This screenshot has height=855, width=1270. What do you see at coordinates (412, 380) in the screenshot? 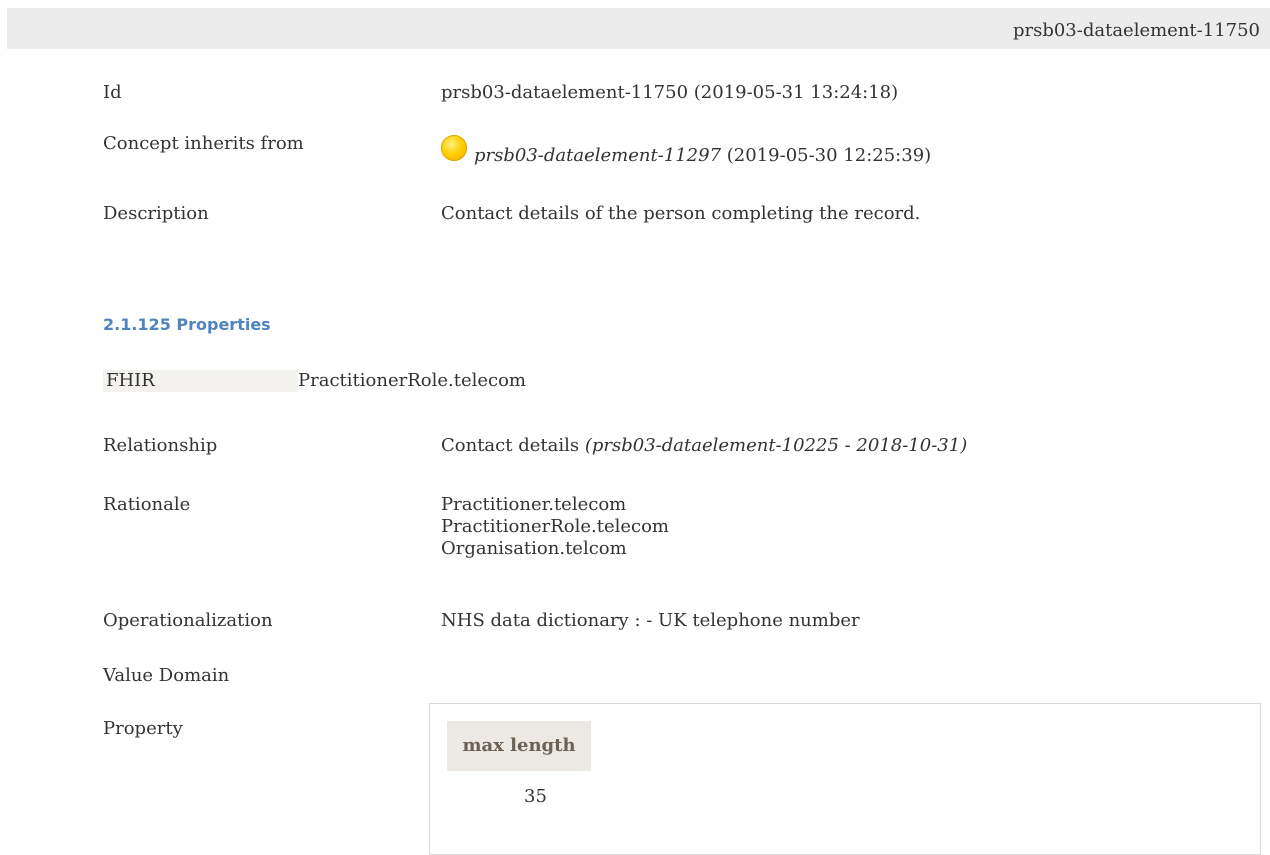
I see `fhir-value: PractitionerRole.telecom` at bounding box center [412, 380].